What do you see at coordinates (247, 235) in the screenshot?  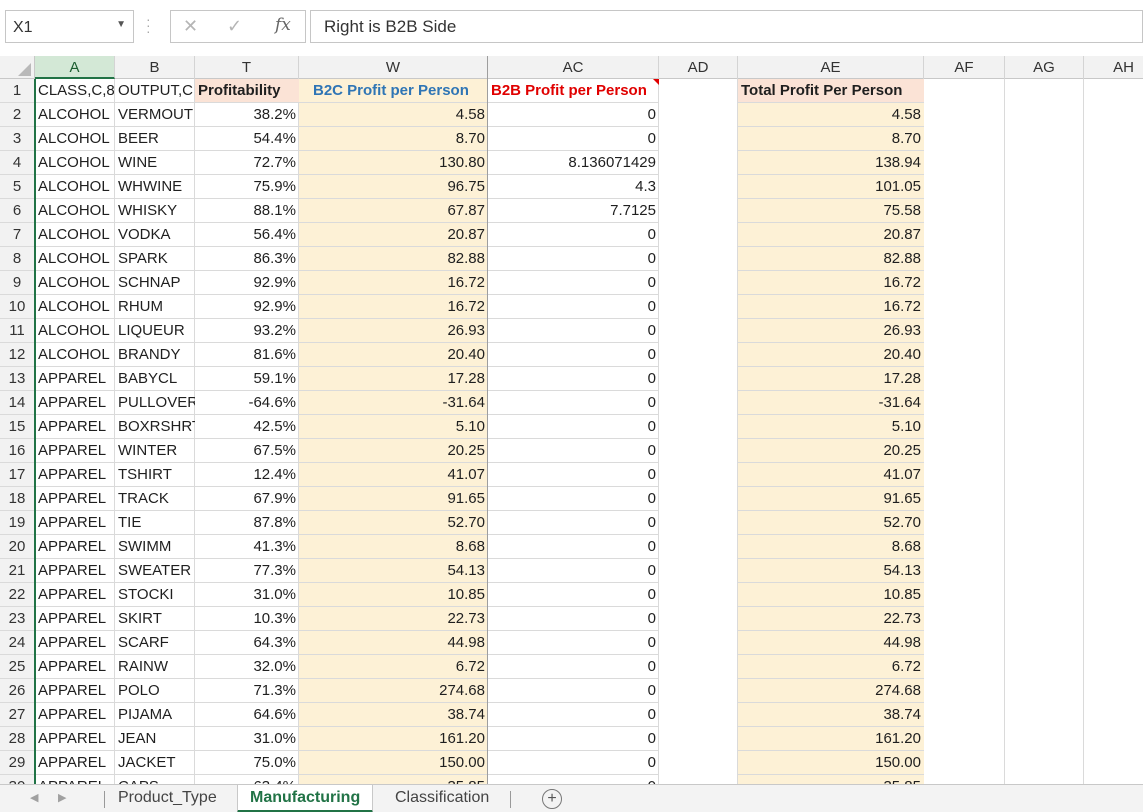 I see `cell-t: 56.4%` at bounding box center [247, 235].